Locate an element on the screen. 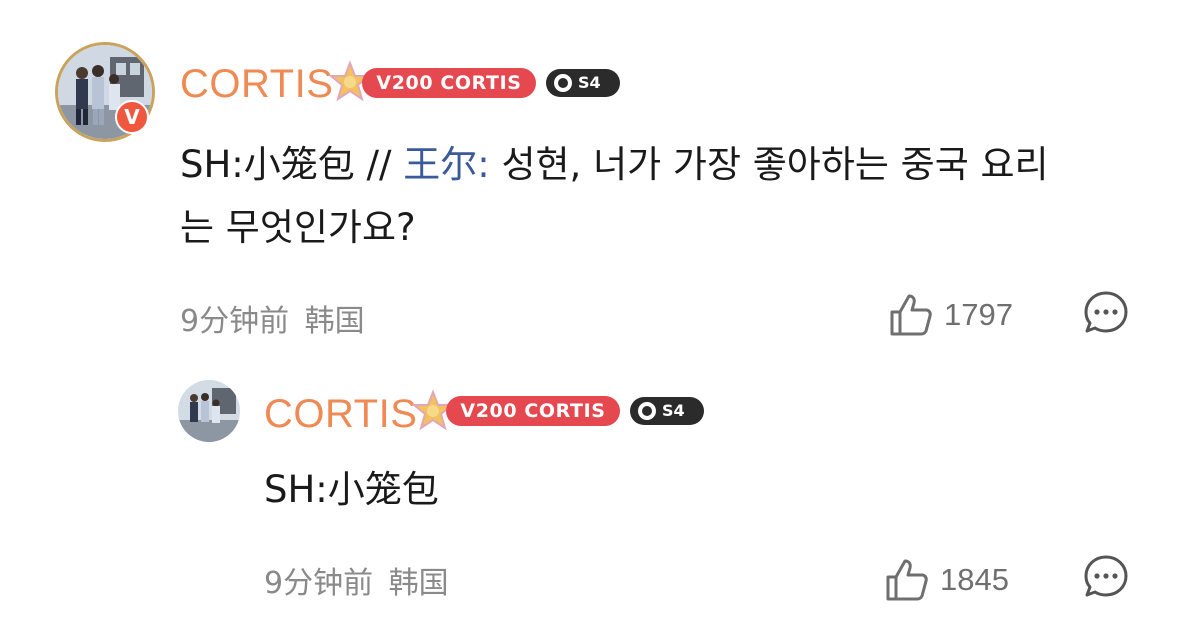 Image resolution: width=1200 pixels, height=635 pixels. comment-text-rest: 성현, 너가 가장 좋아하는 중국 요리 is located at coordinates (769, 164).